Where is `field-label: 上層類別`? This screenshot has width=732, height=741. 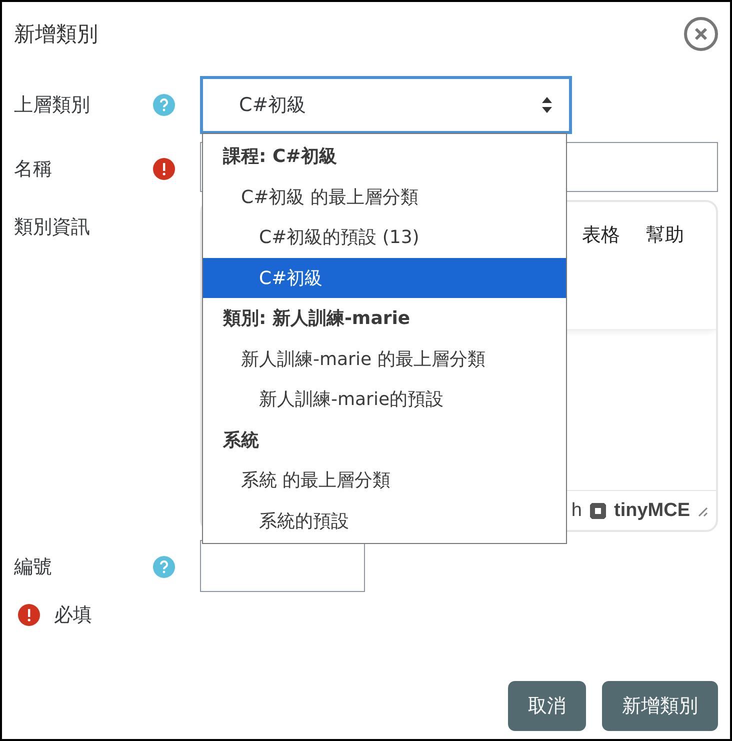
field-label: 上層類別 is located at coordinates (52, 105).